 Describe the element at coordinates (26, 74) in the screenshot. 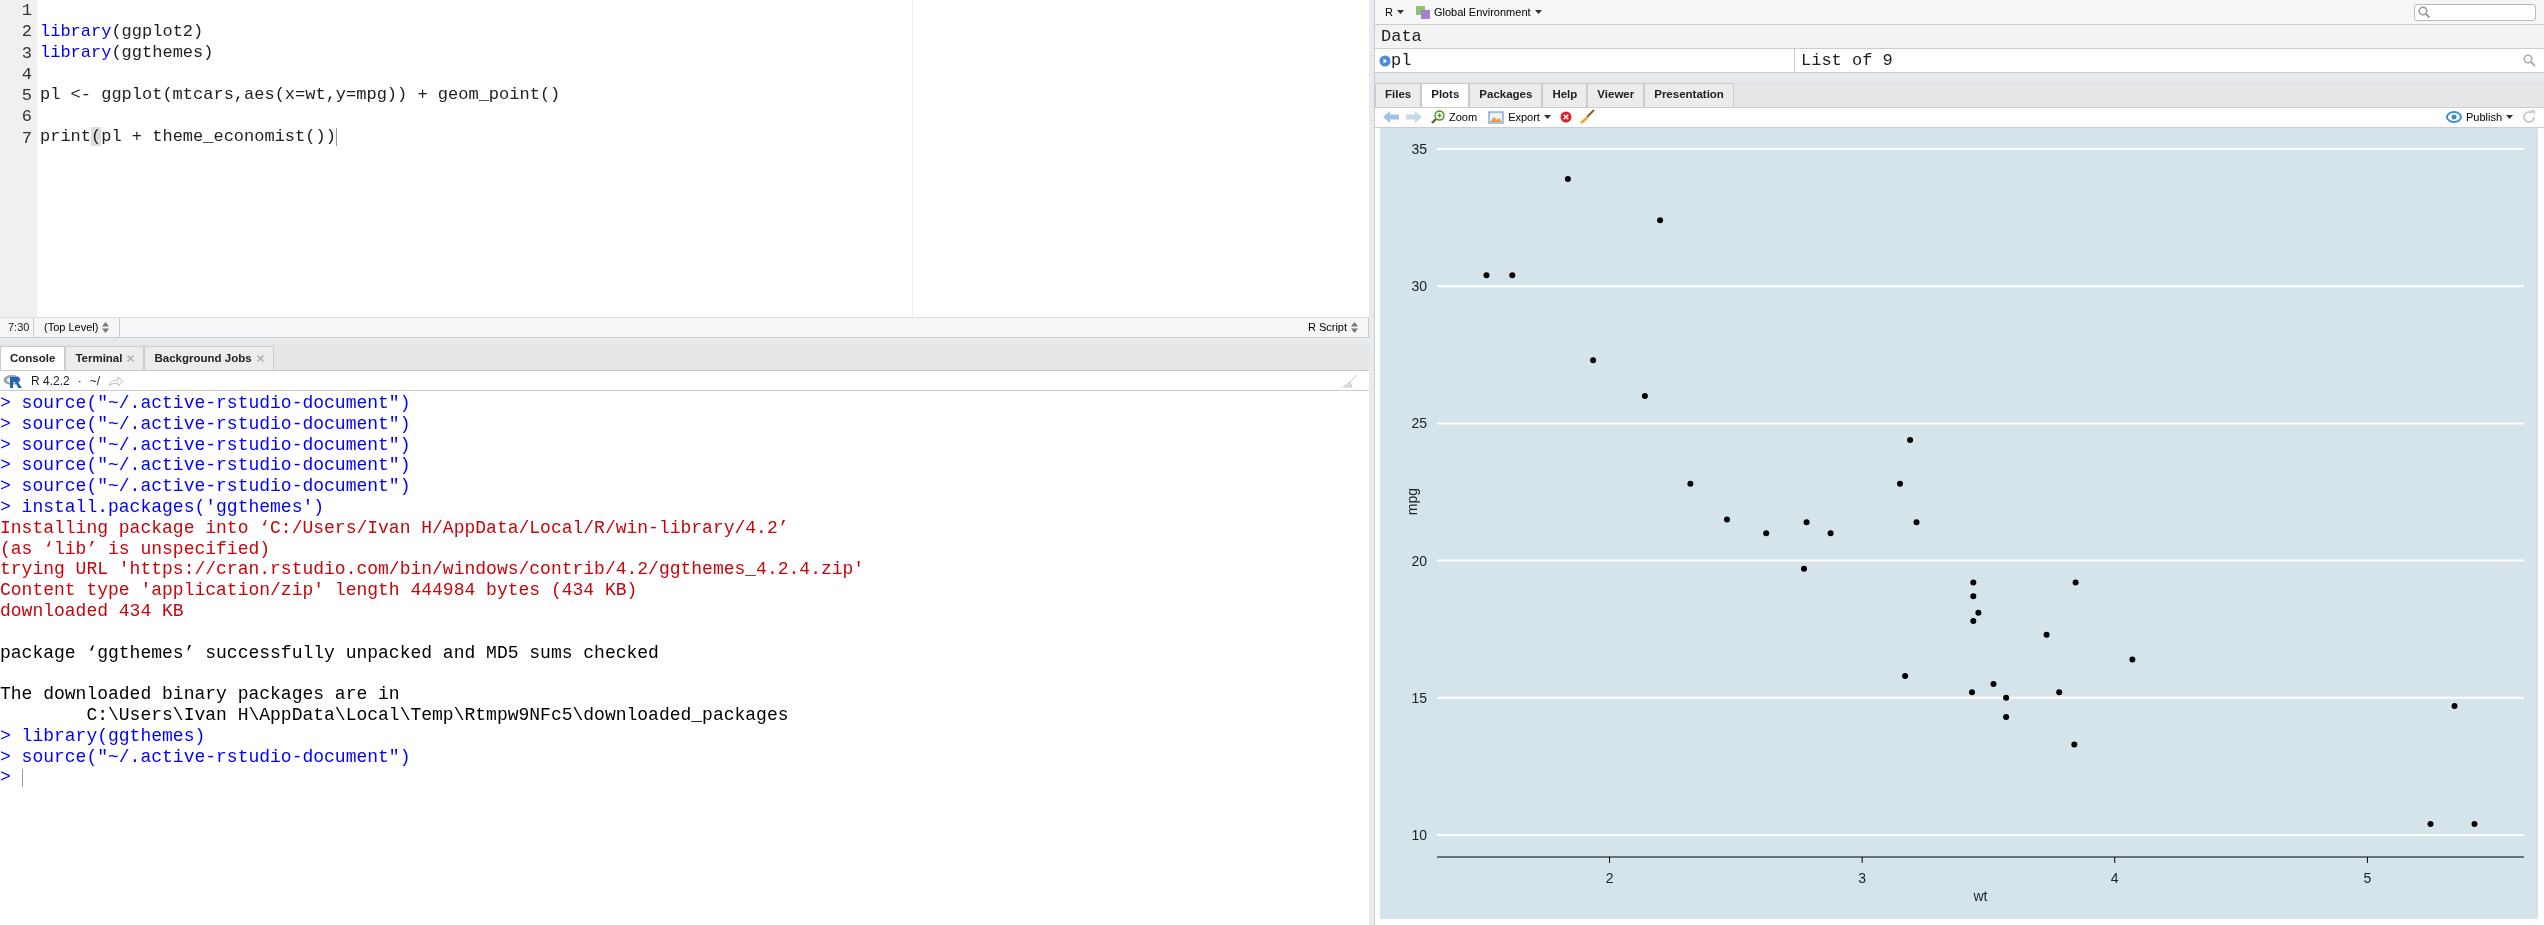

I see `line-number: 4` at that location.